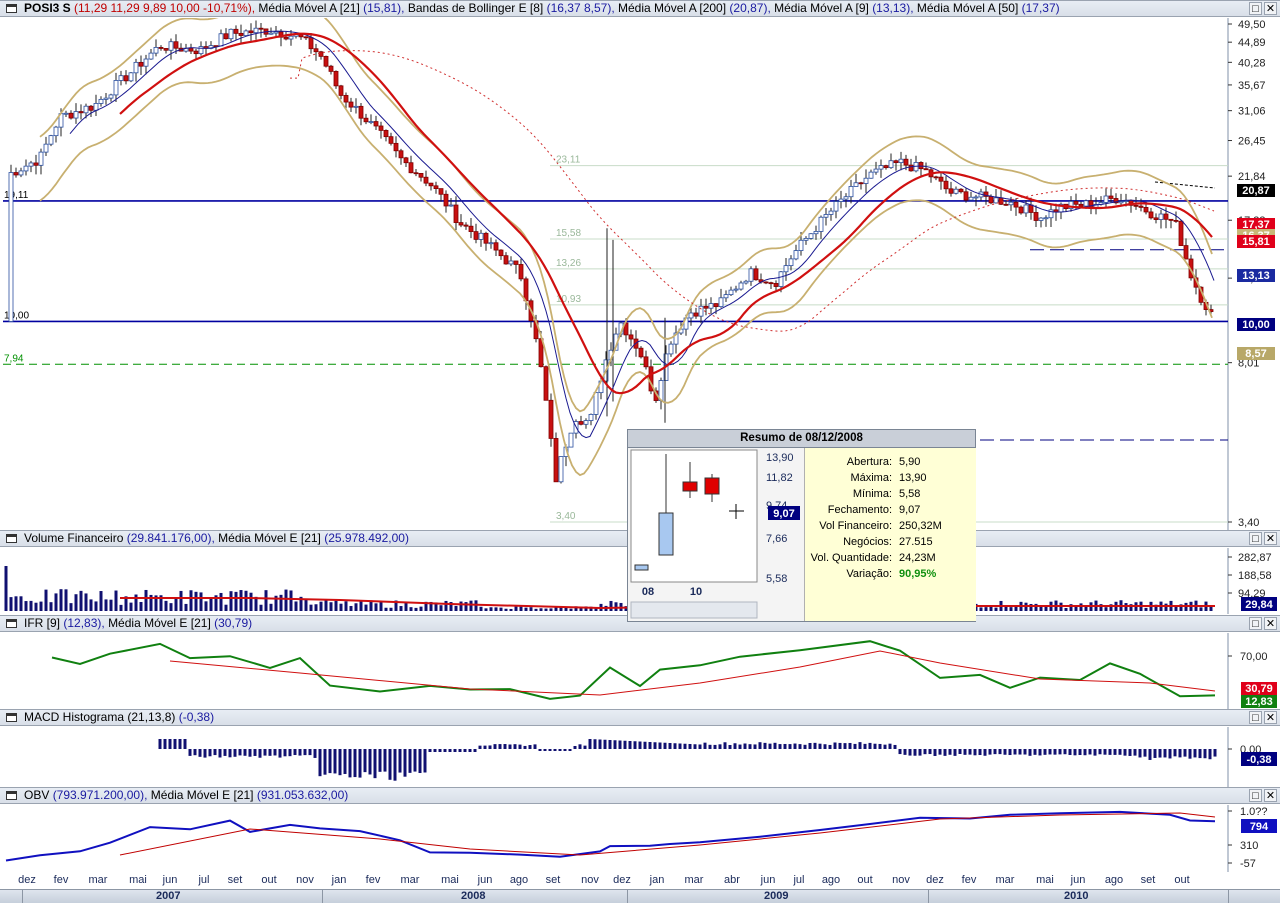  Describe the element at coordinates (366, 538) in the screenshot. I see `volume-ma-value: (25.978.492,00)` at that location.